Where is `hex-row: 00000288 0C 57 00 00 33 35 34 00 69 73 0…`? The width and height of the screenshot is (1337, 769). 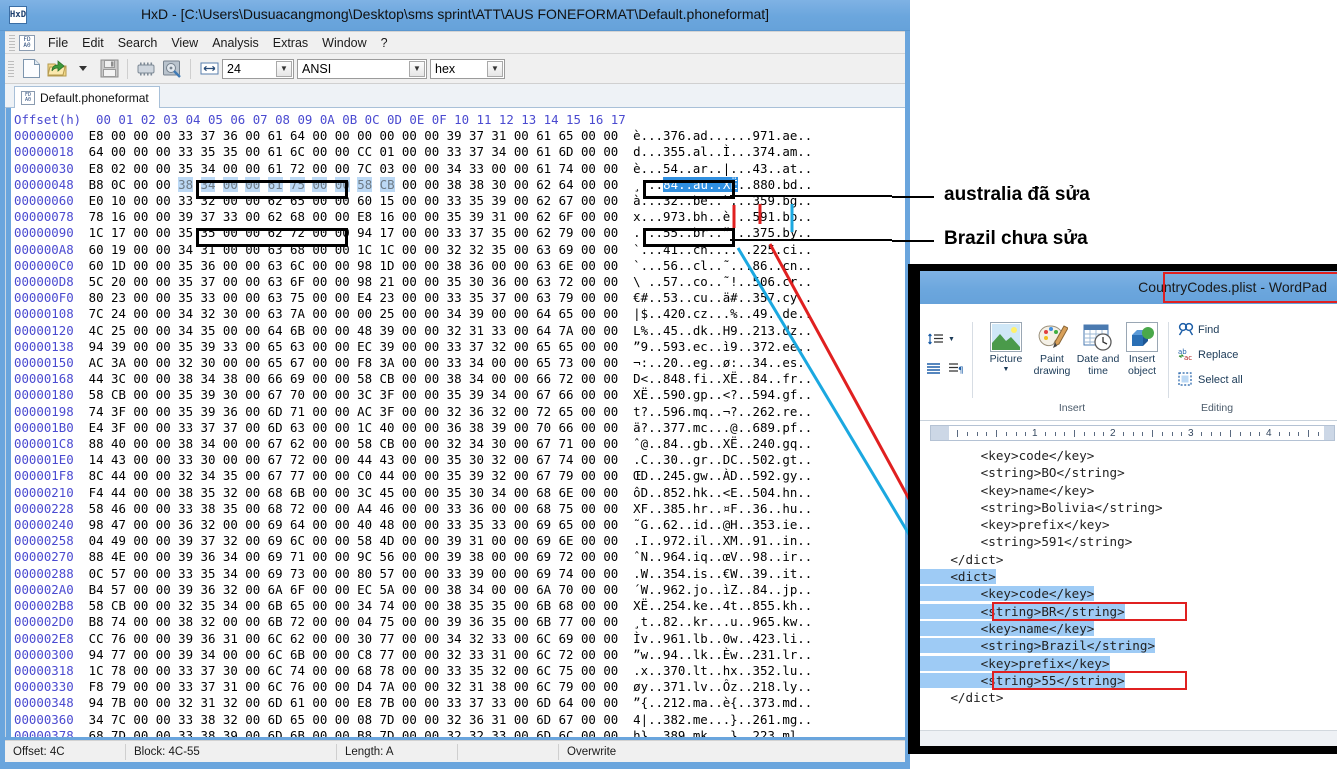
hex-row: 00000288 0C 57 00 00 33 35 34 00 69 73 0… is located at coordinates (459, 574).